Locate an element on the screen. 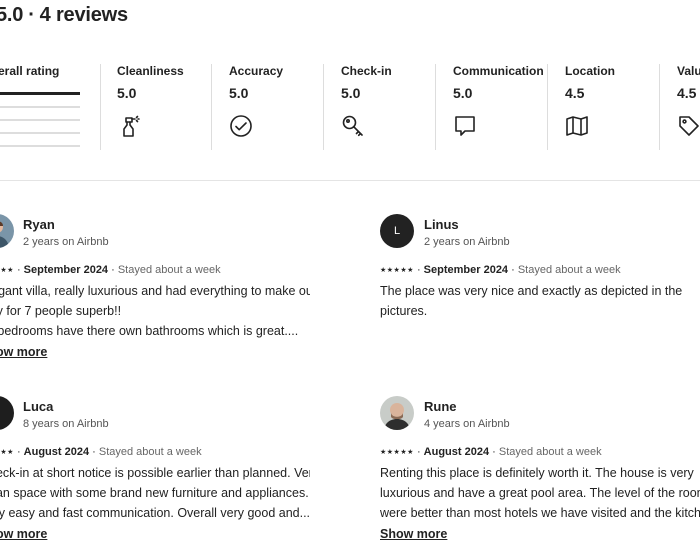 This screenshot has width=700, height=560. overall-rating-label: Overall rating is located at coordinates (30, 71).